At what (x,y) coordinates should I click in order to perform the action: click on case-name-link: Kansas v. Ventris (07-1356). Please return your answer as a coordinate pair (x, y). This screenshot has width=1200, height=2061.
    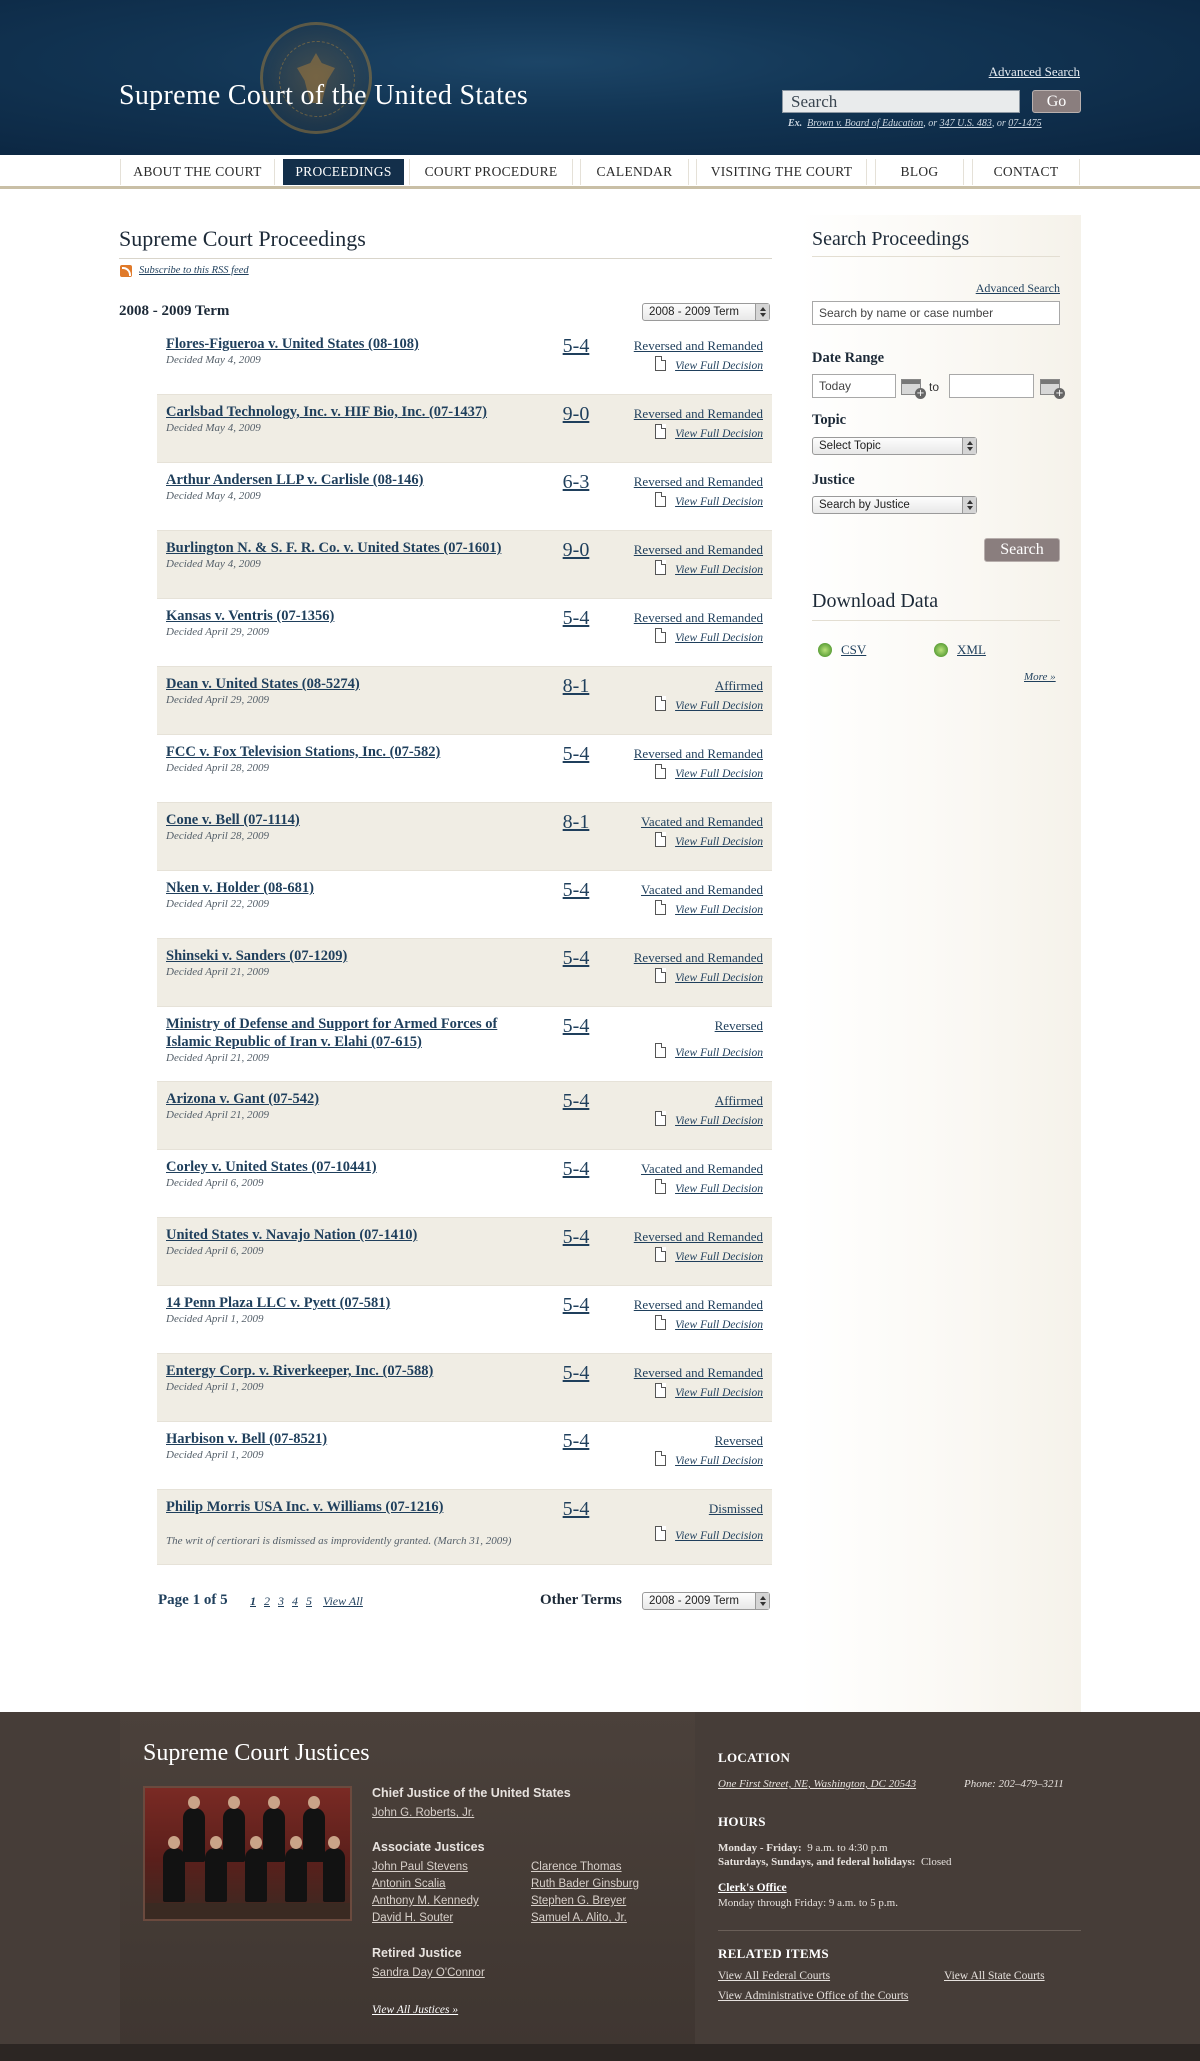
    Looking at the image, I should click on (346, 616).